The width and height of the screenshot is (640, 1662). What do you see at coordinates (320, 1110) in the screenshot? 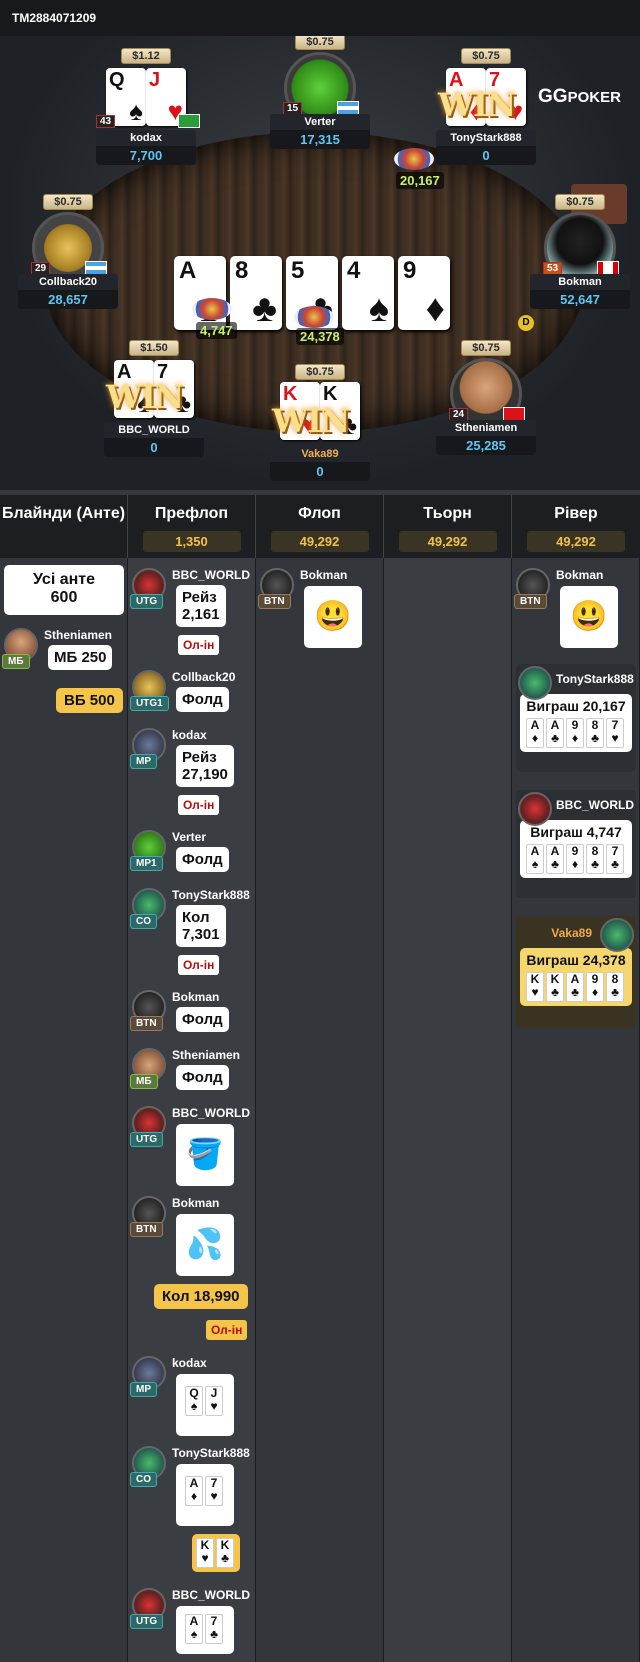
I see `col-flop: BTN Bokman 😃` at bounding box center [320, 1110].